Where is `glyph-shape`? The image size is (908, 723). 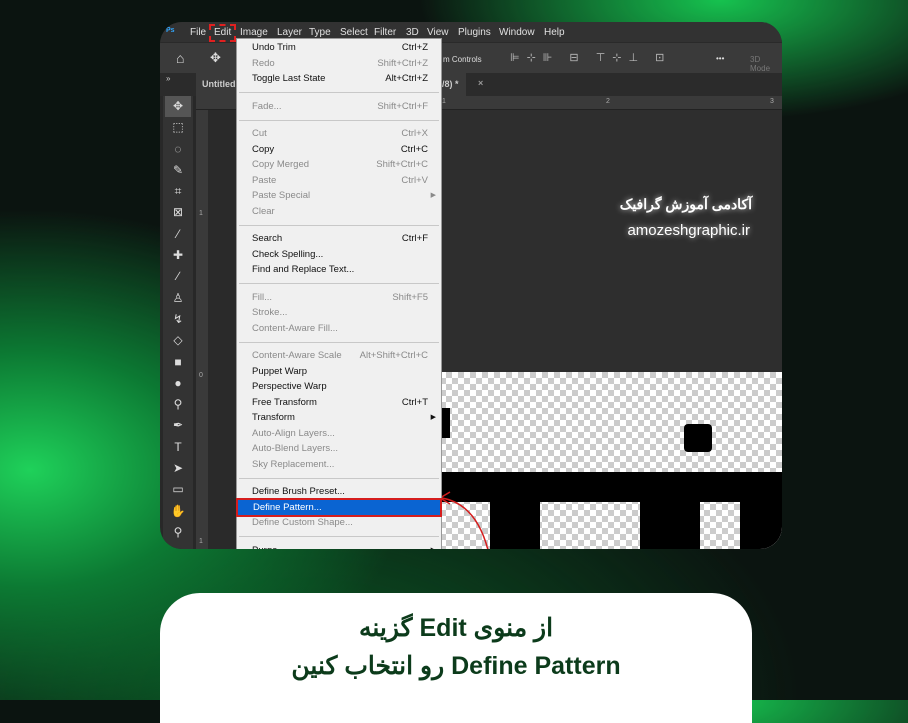 glyph-shape is located at coordinates (761, 510).